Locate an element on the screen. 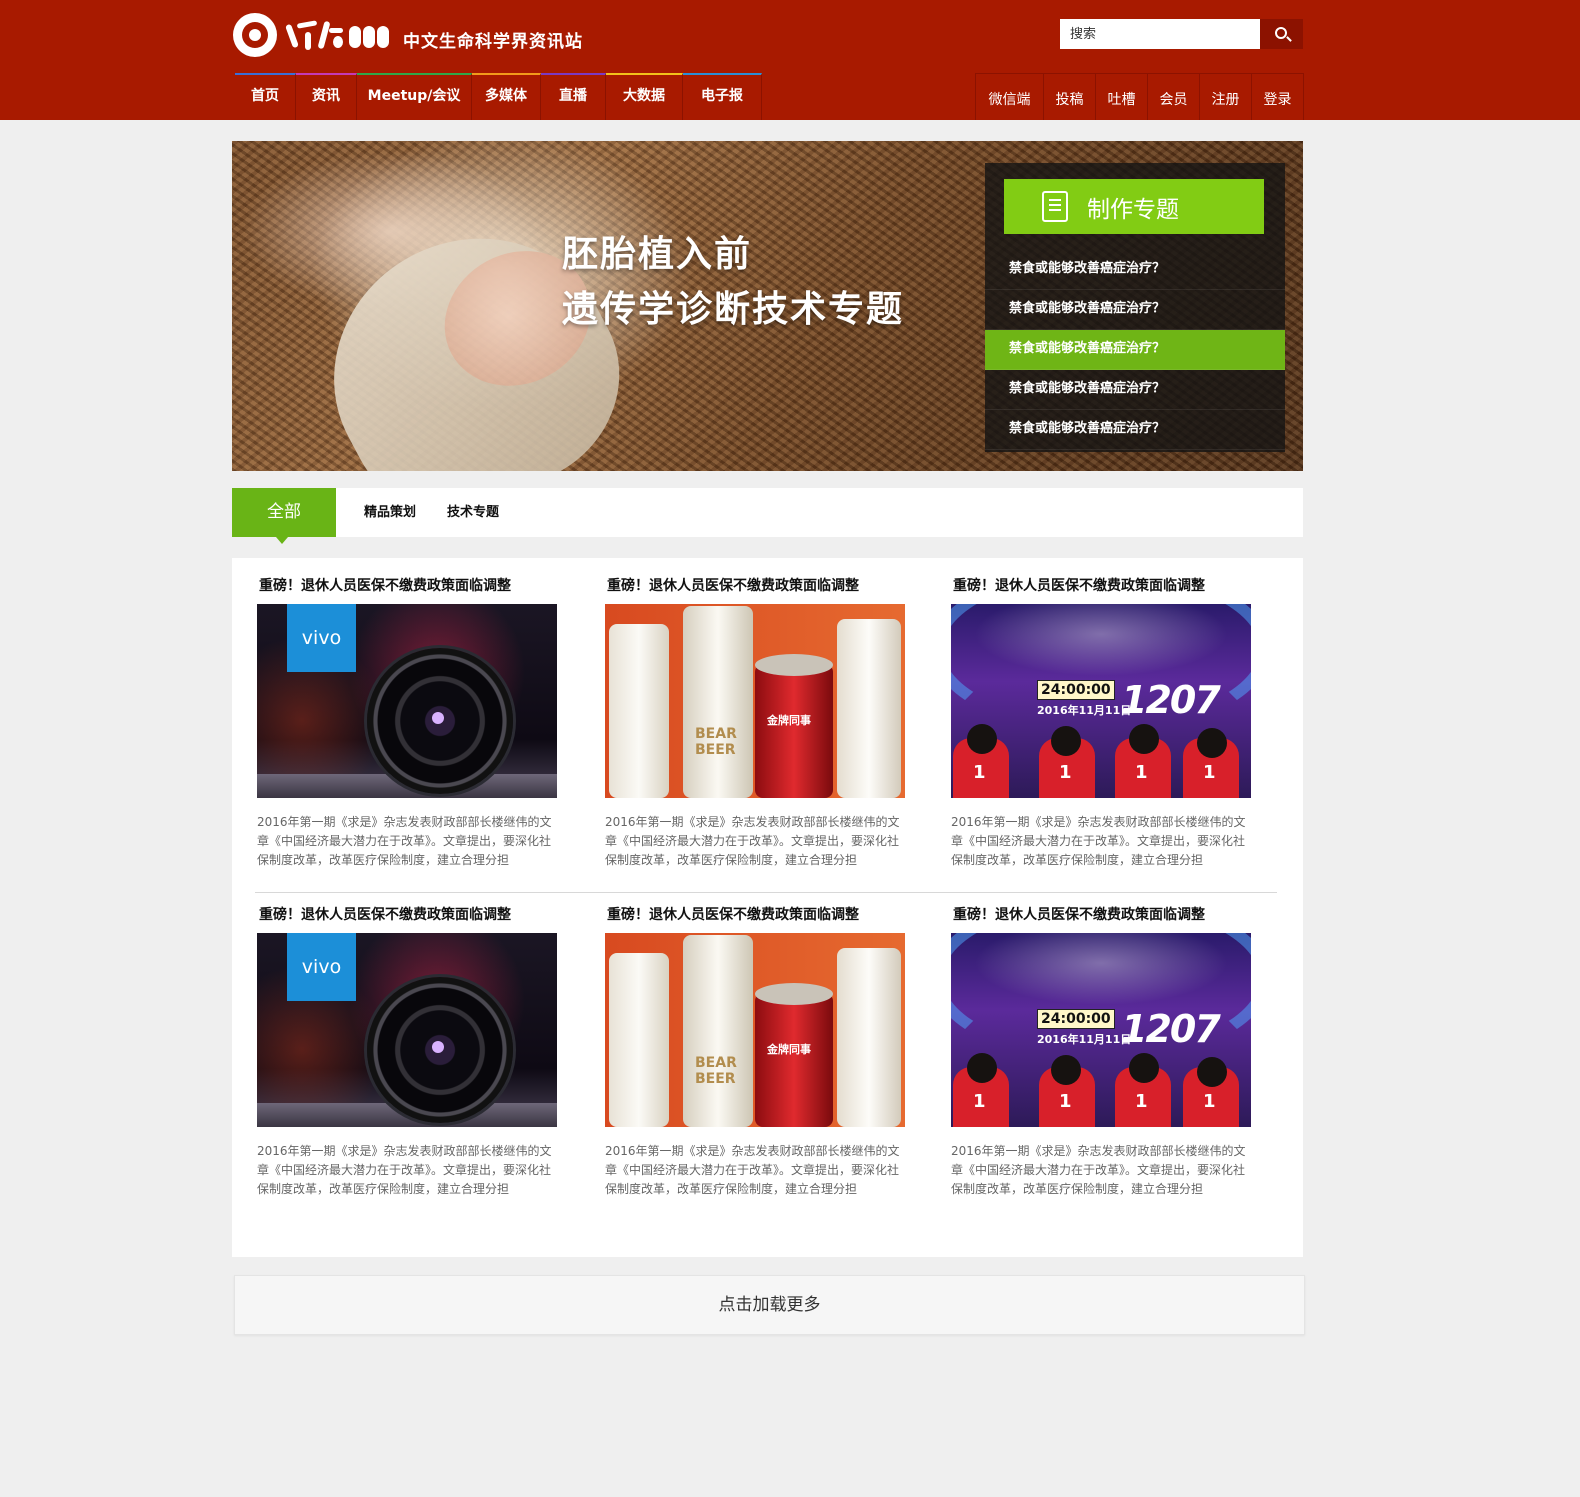  tab-featured: 精品策划 is located at coordinates (390, 512).